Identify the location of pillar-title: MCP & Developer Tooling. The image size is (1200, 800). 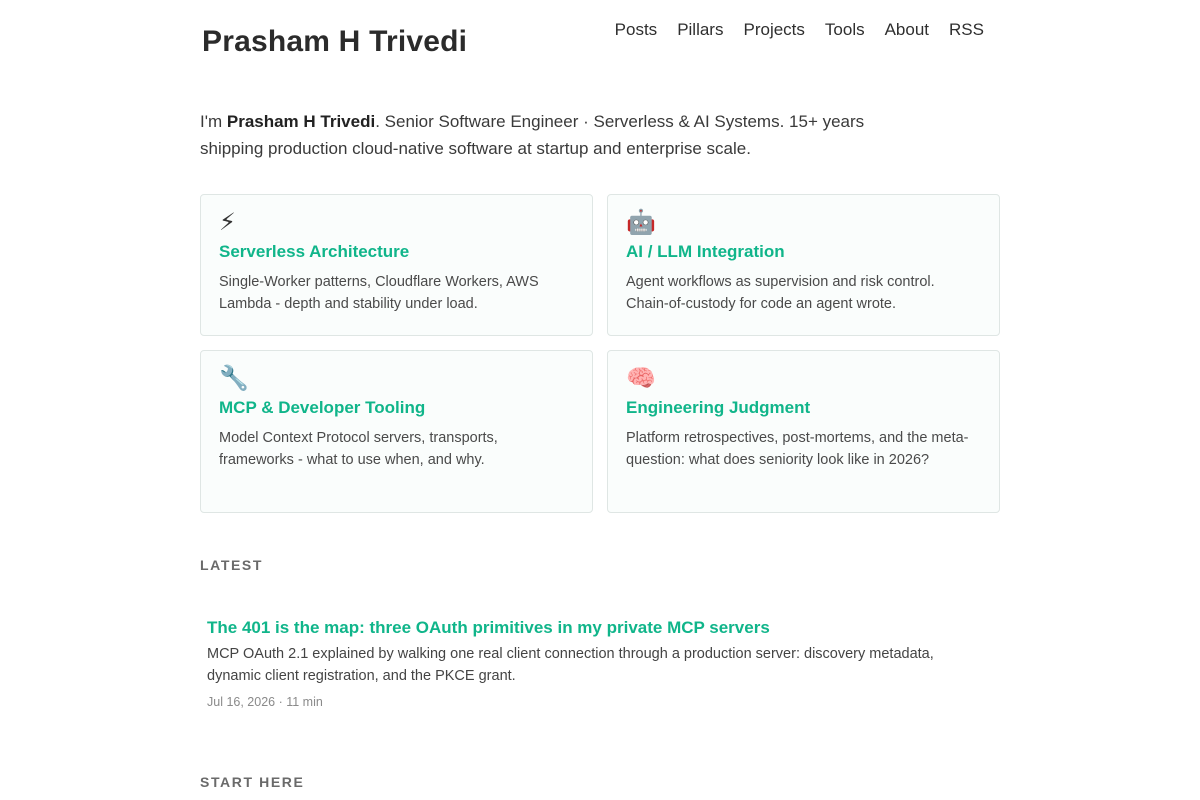
(396, 408).